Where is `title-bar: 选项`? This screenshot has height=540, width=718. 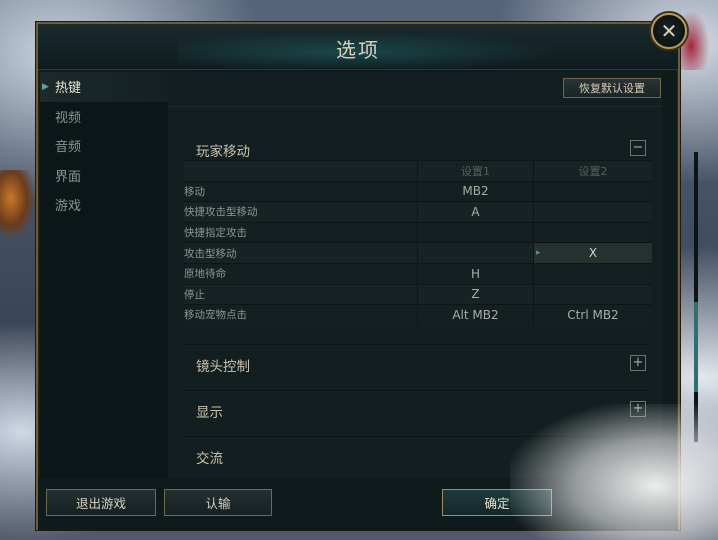
title-bar: 选项 is located at coordinates (358, 47).